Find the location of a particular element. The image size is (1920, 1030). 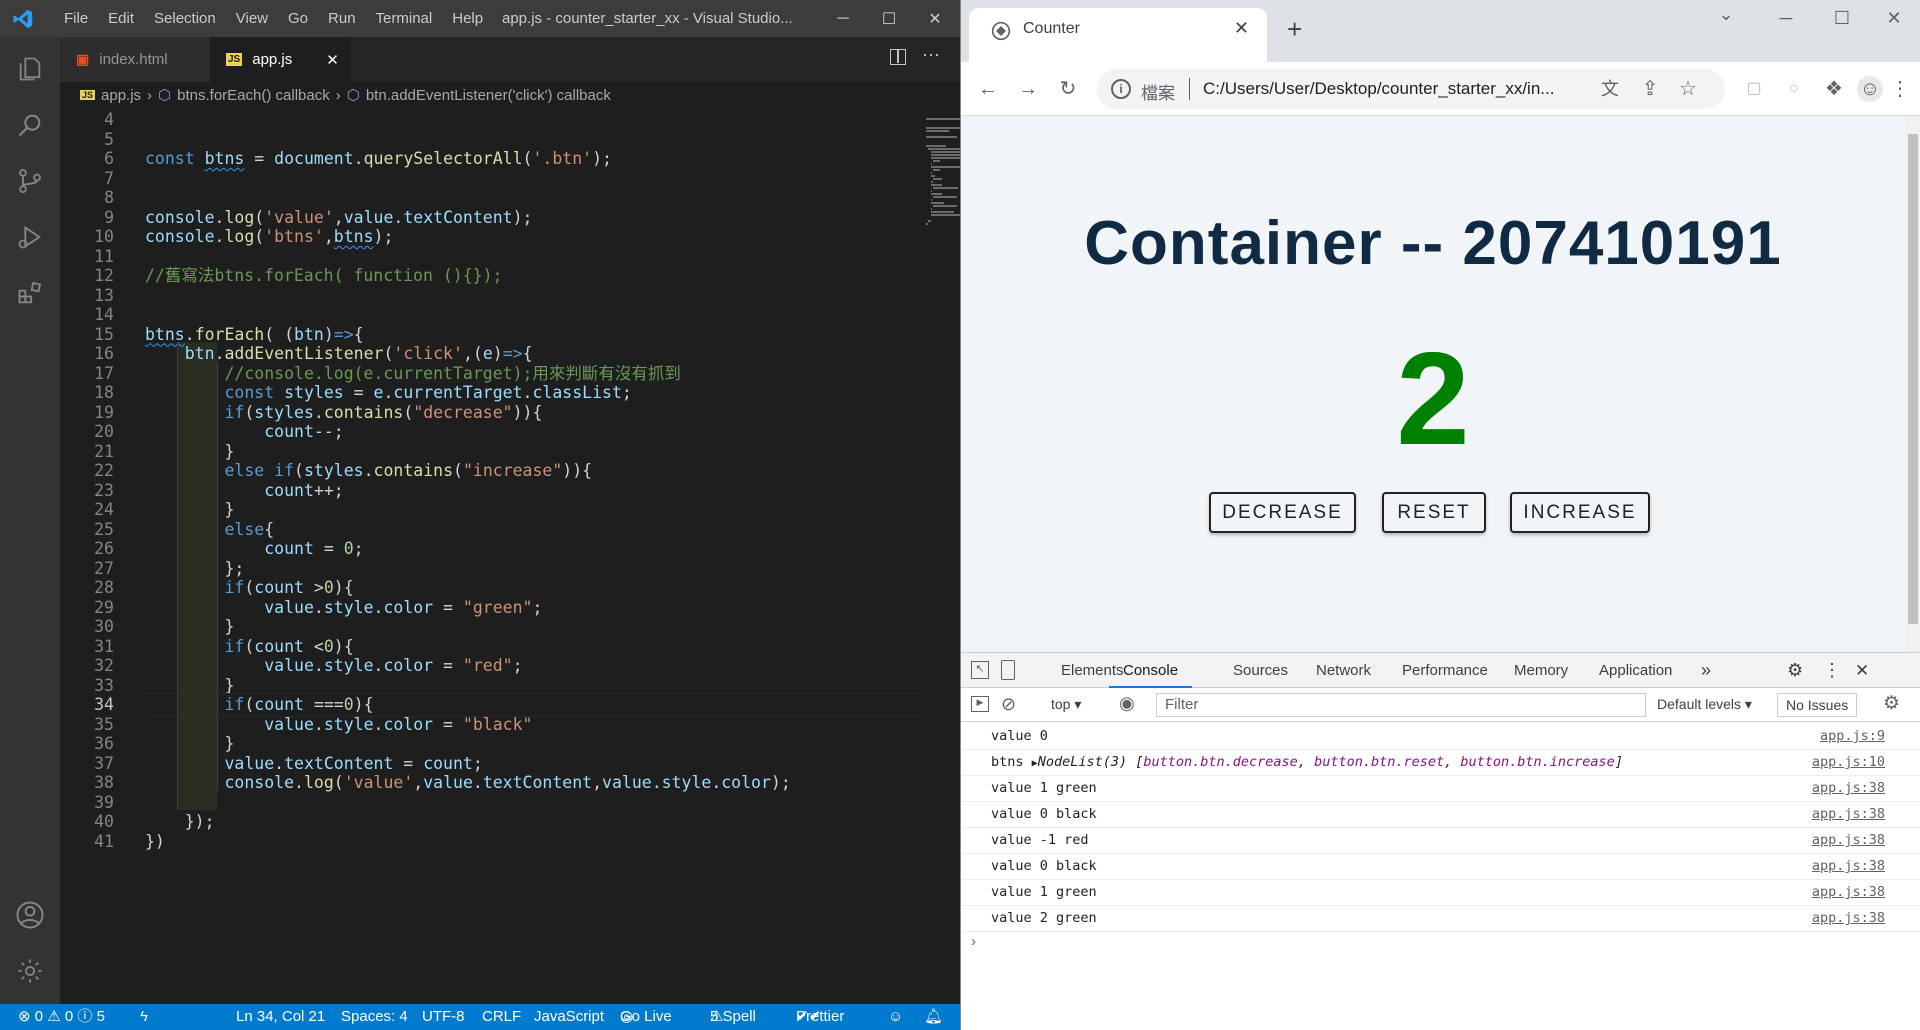

menu-file: File is located at coordinates (76, 18).